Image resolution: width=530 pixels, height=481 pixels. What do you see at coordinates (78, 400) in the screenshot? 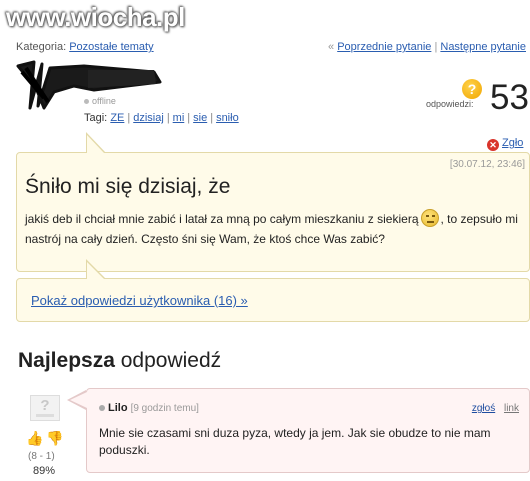
I see `answer-bubble-tail-fill` at bounding box center [78, 400].